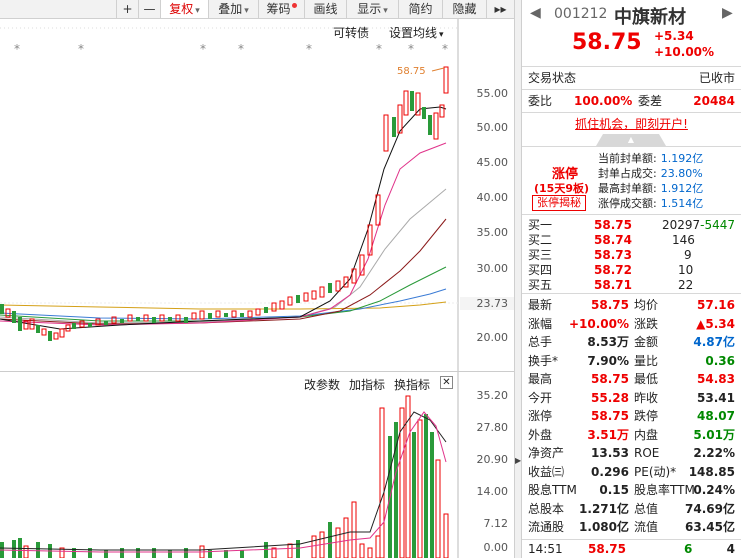  What do you see at coordinates (646, 379) in the screenshot?
I see `stat-label: 最低` at bounding box center [646, 379].